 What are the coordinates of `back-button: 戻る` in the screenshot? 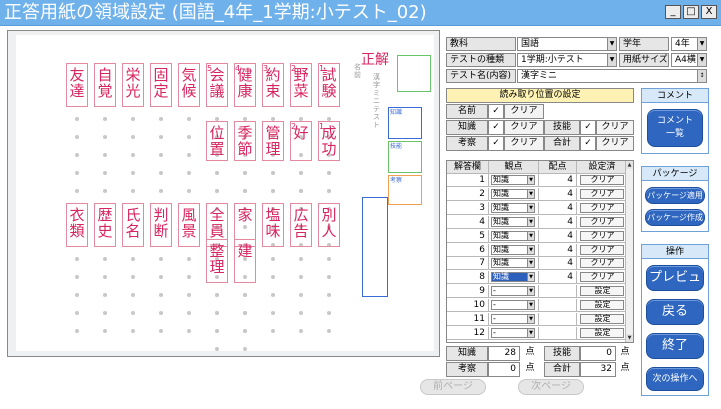 It's located at (675, 312).